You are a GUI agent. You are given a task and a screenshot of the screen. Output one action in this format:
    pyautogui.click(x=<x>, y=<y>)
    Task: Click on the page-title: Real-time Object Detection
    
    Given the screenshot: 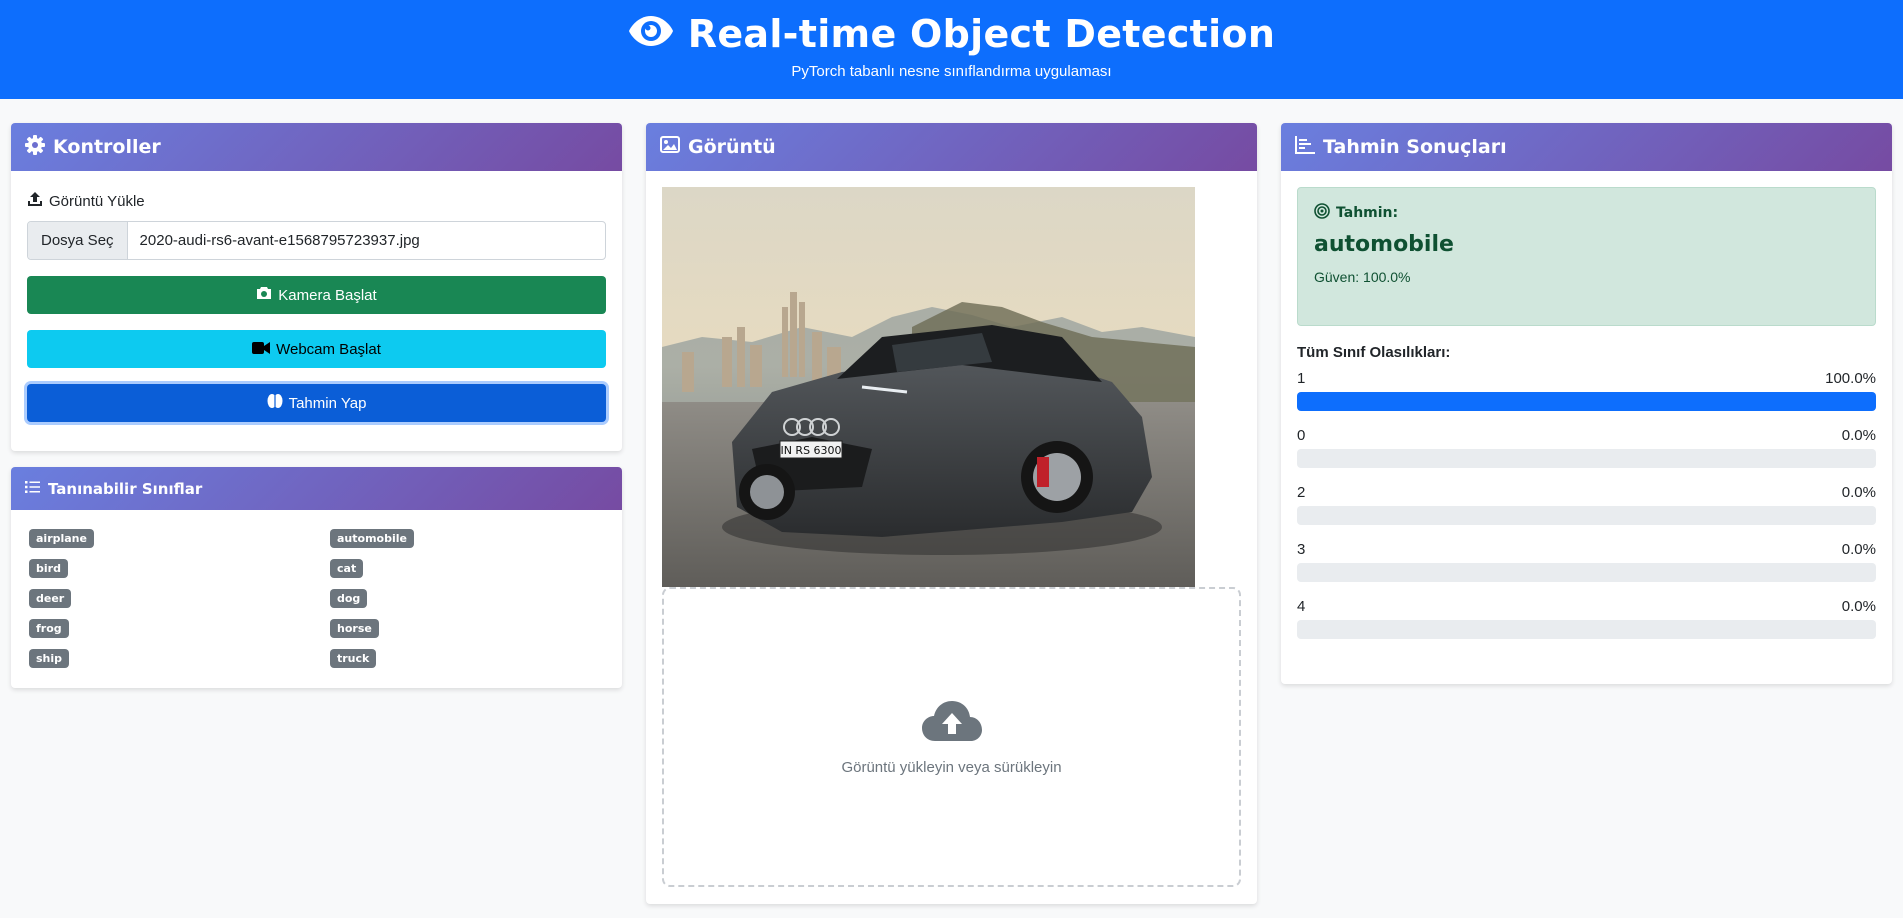 What is the action you would take?
    pyautogui.click(x=981, y=33)
    